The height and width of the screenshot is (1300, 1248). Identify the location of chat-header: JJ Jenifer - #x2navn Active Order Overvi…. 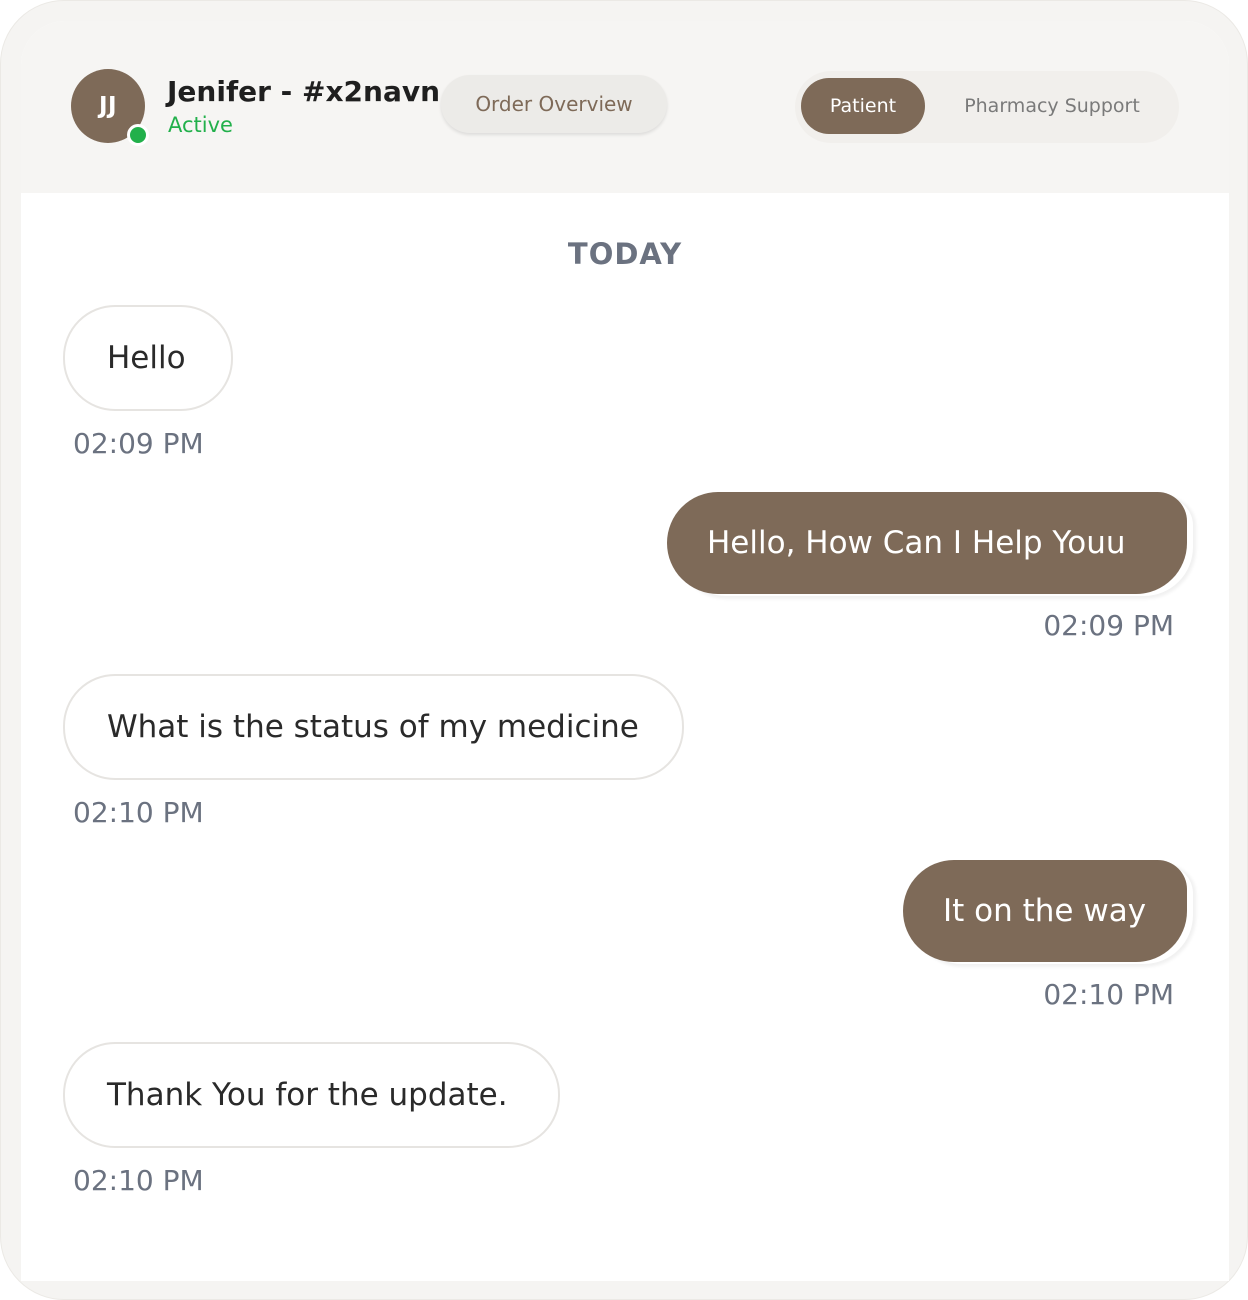
(625, 107).